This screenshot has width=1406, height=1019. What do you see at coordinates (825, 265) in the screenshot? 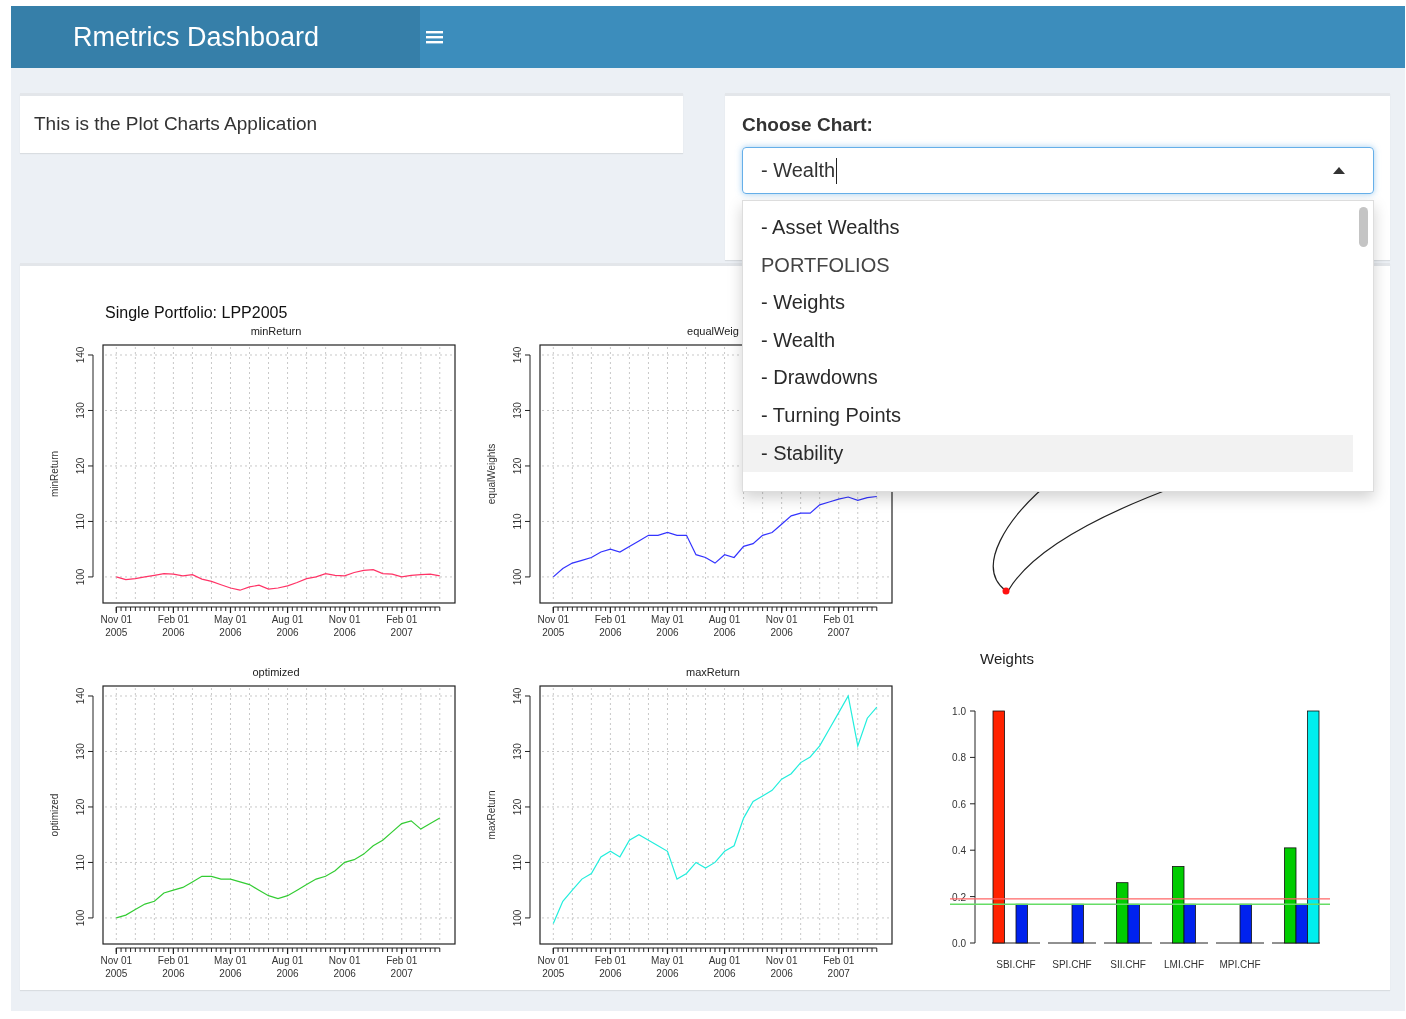
I see `option-group-header: PORTFOLIOS` at bounding box center [825, 265].